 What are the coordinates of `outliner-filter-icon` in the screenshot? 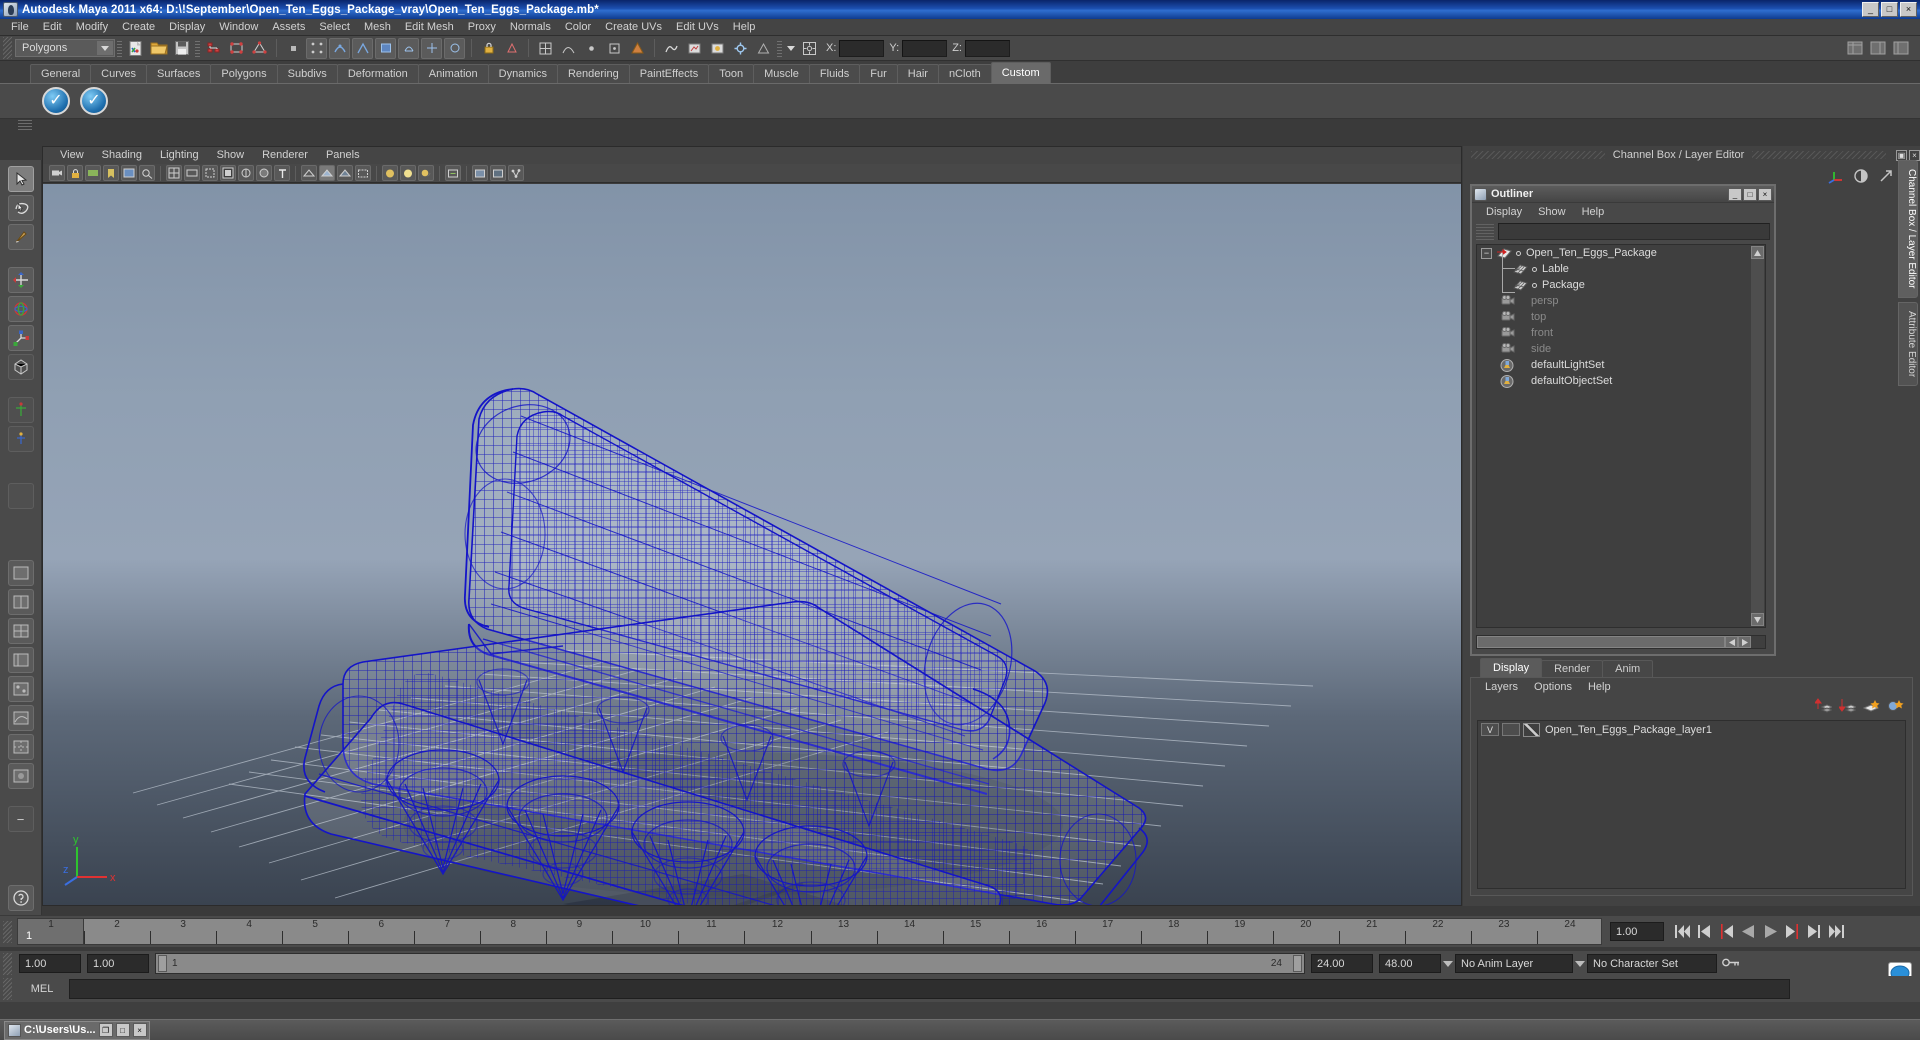 It's located at (1485, 231).